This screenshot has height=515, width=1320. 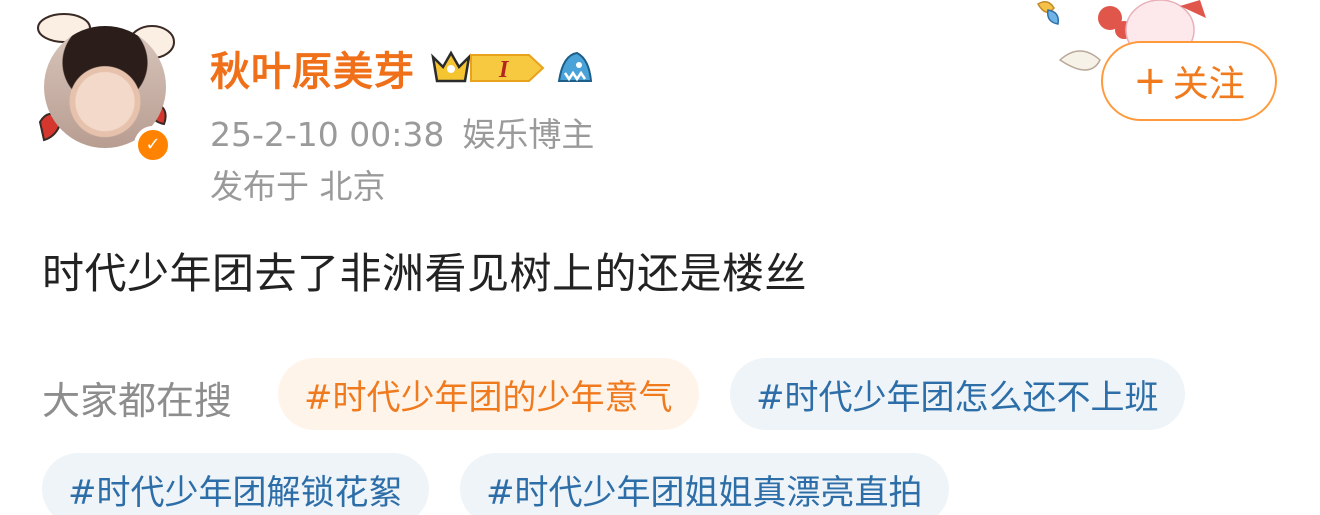 What do you see at coordinates (327, 134) in the screenshot?
I see `post-timestamp: 25-2-10 00:38` at bounding box center [327, 134].